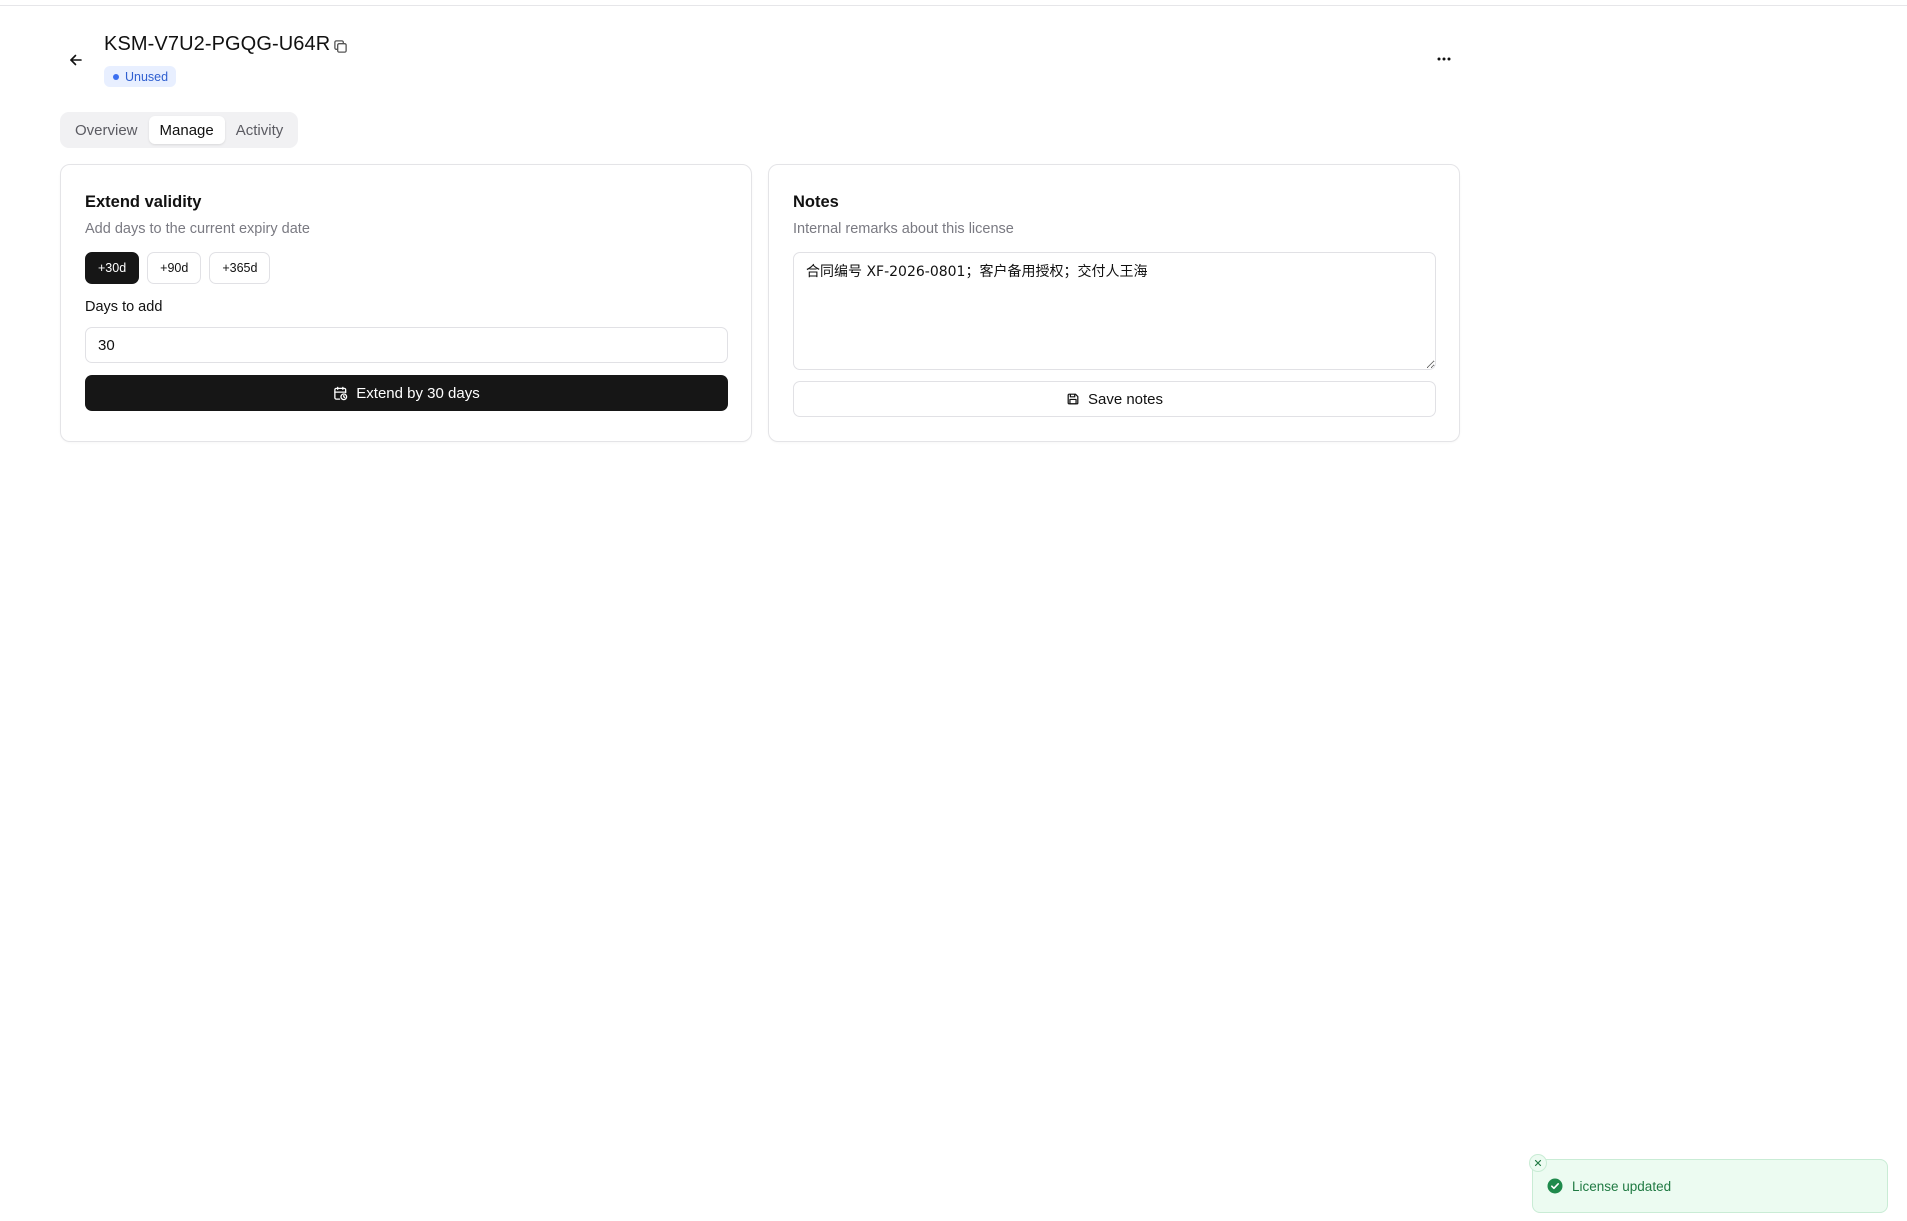 Image resolution: width=1907 pixels, height=1221 pixels. Describe the element at coordinates (1708, 1183) in the screenshot. I see `toast-notification: License updated` at that location.